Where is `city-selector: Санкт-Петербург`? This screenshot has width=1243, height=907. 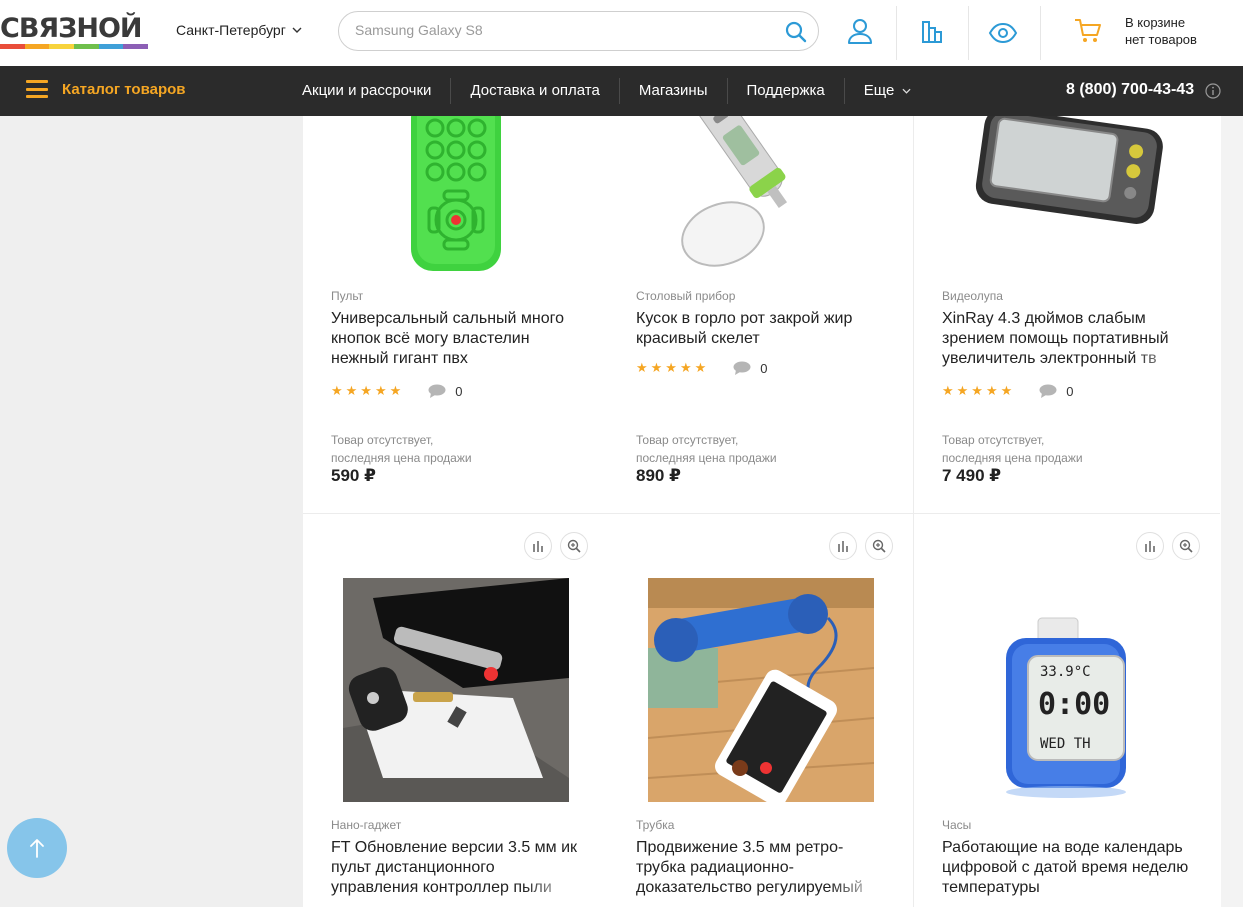
city-selector: Санкт-Петербург is located at coordinates (239, 30).